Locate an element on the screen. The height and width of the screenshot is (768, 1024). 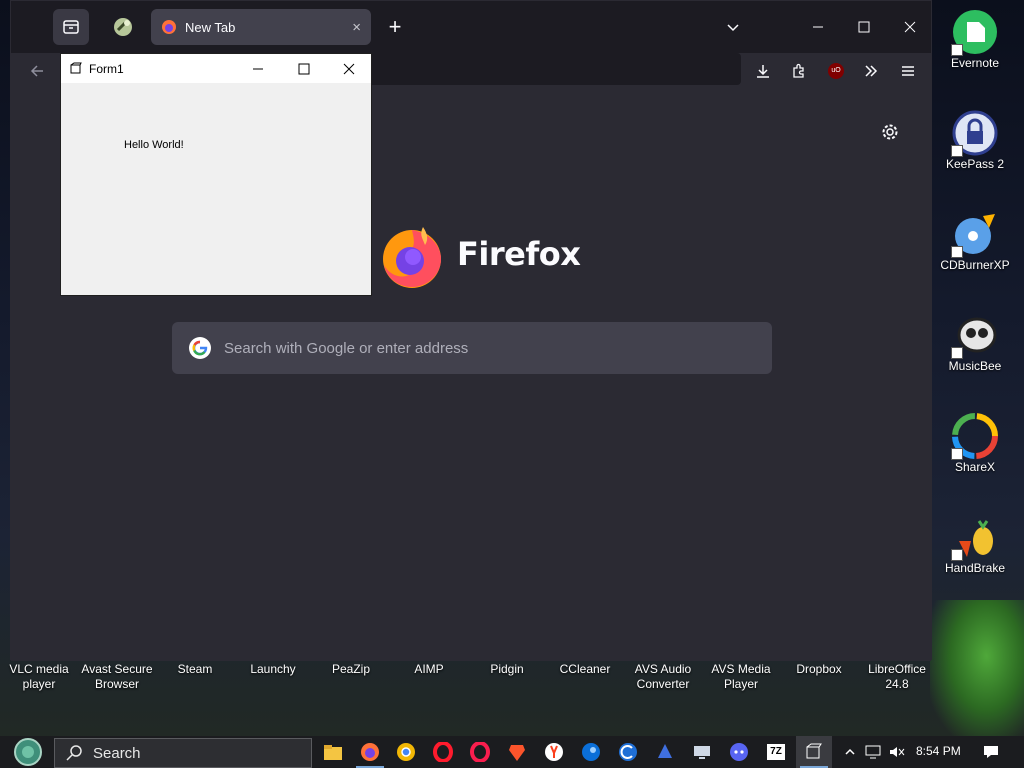
chevron-down-icon is located at coordinates (733, 28).